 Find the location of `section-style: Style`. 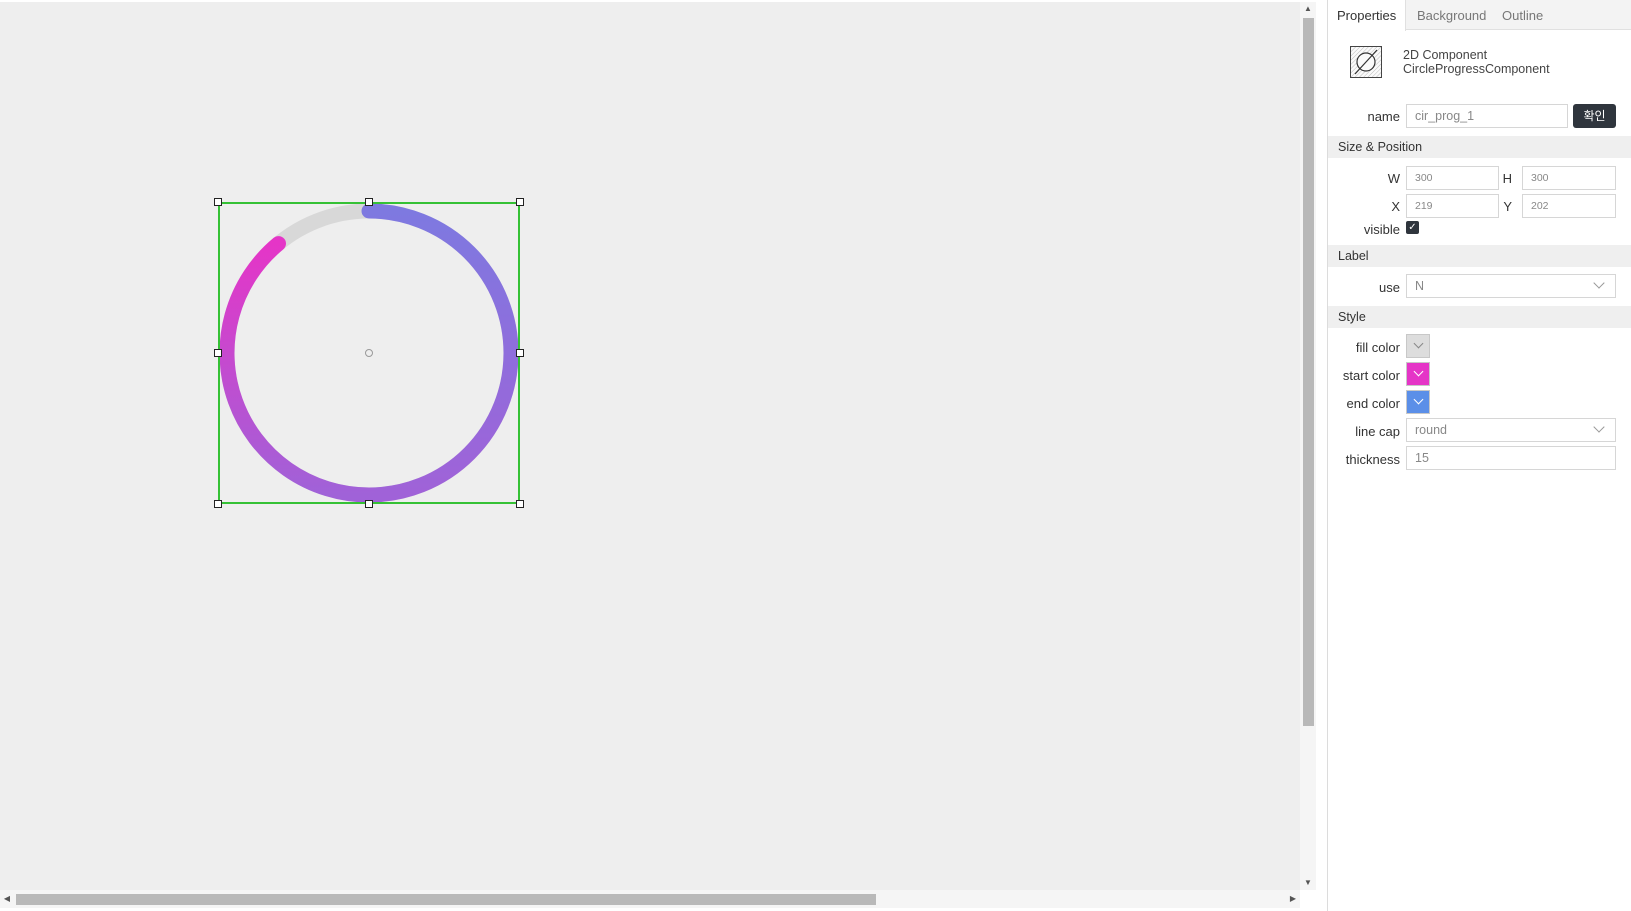

section-style: Style is located at coordinates (1479, 317).